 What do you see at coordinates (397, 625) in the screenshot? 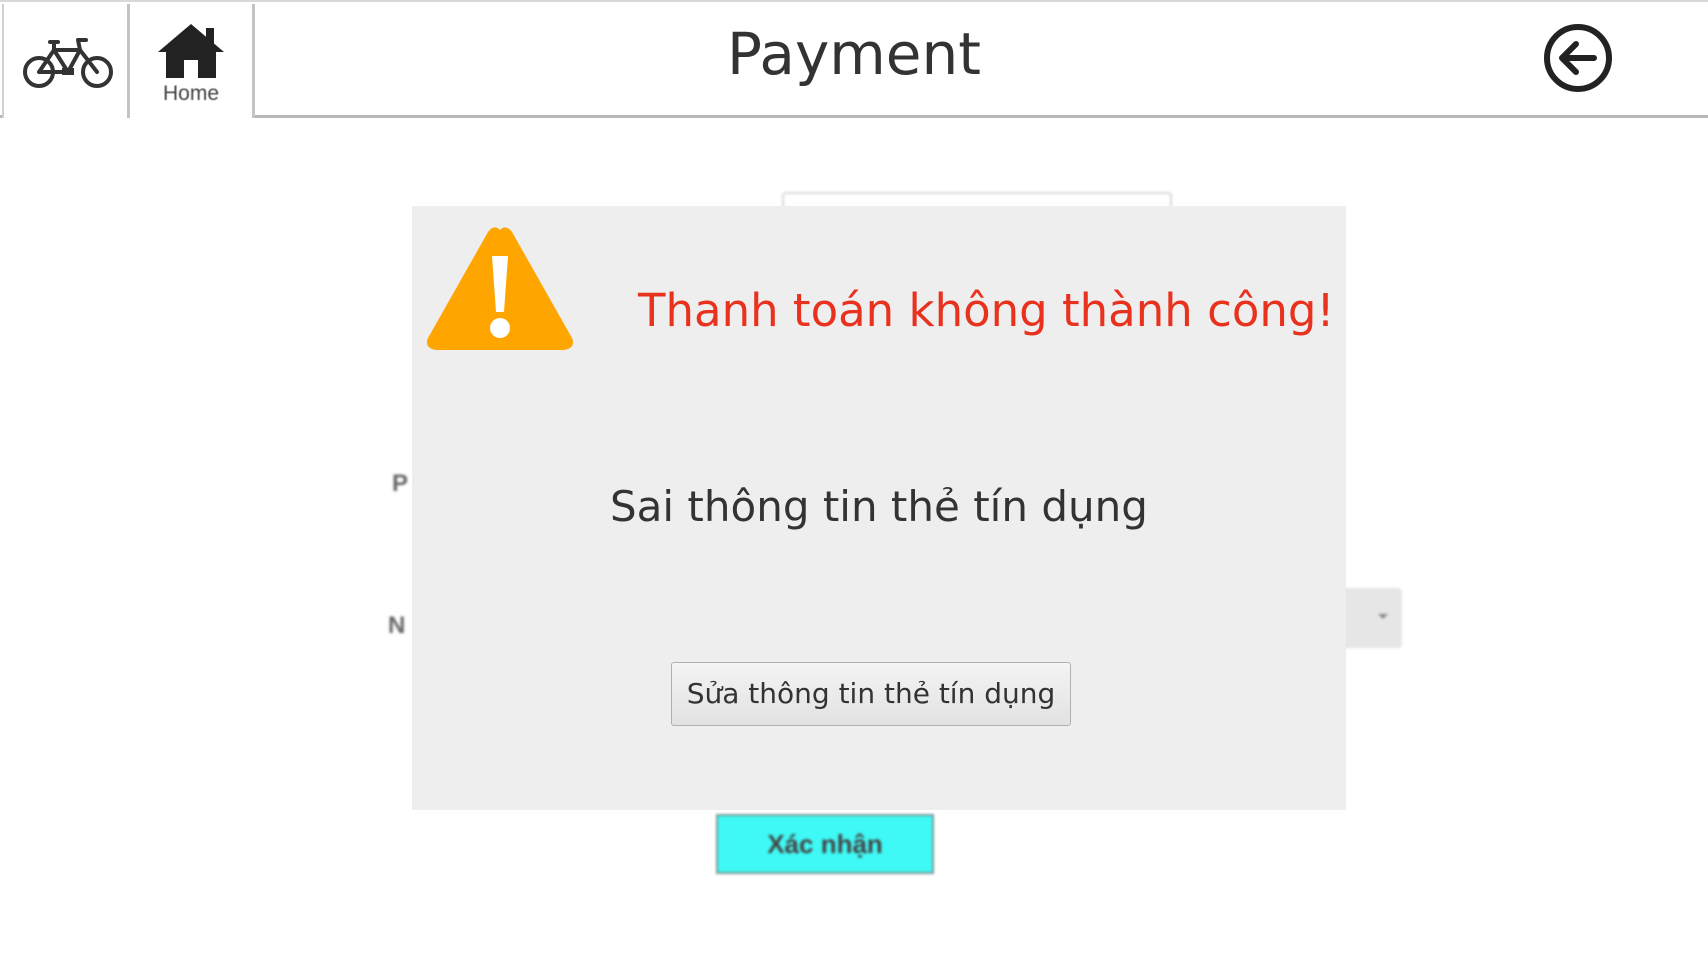
I see `field-label-partial: N` at bounding box center [397, 625].